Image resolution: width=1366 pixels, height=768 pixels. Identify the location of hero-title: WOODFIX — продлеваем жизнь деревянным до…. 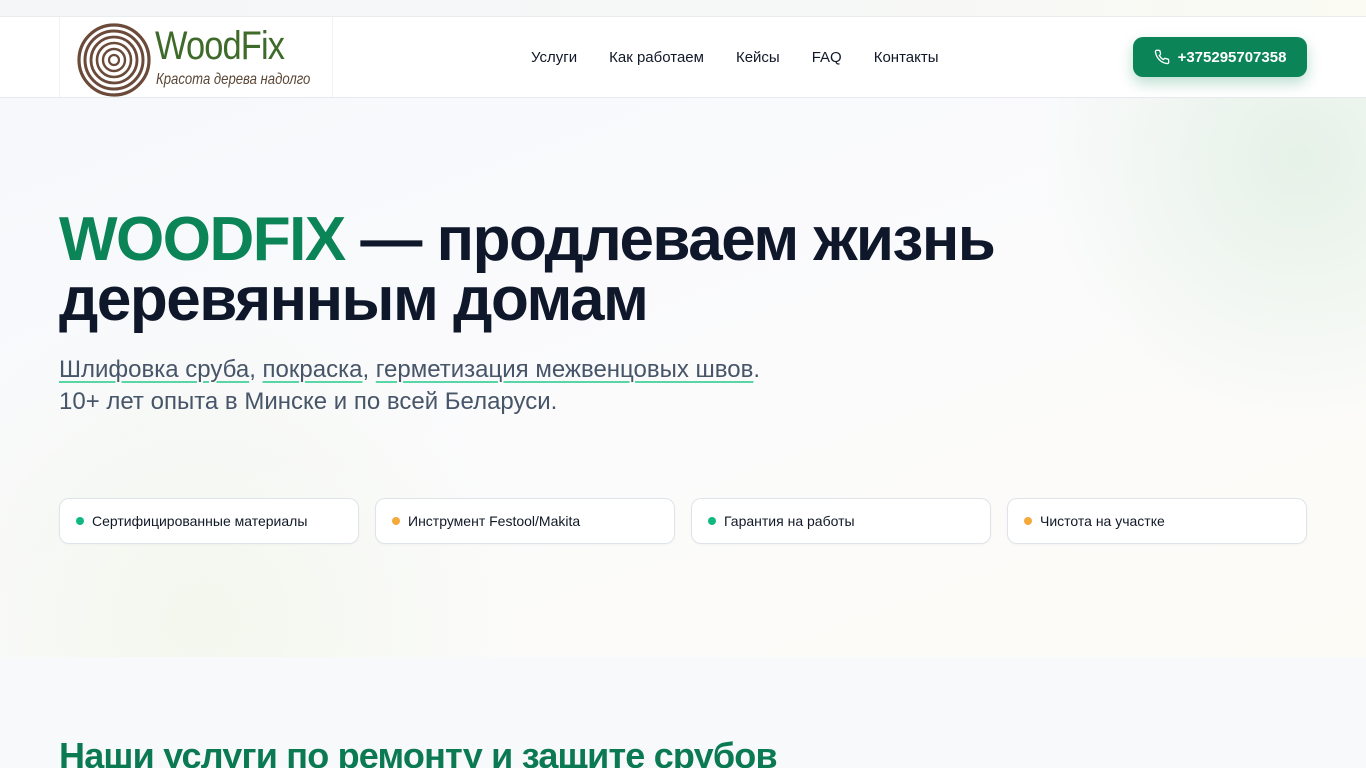
(559, 270).